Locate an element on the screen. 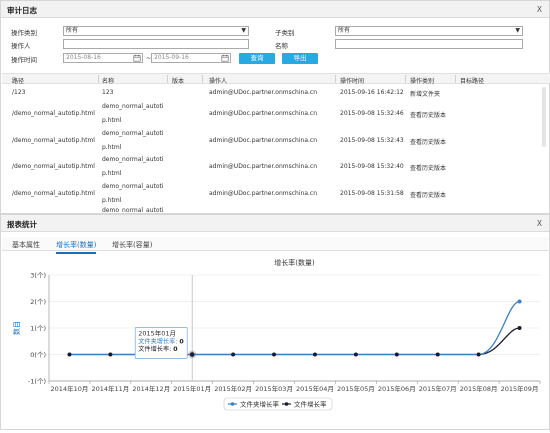  sub-type-select: 所有 ▼ is located at coordinates (429, 31).